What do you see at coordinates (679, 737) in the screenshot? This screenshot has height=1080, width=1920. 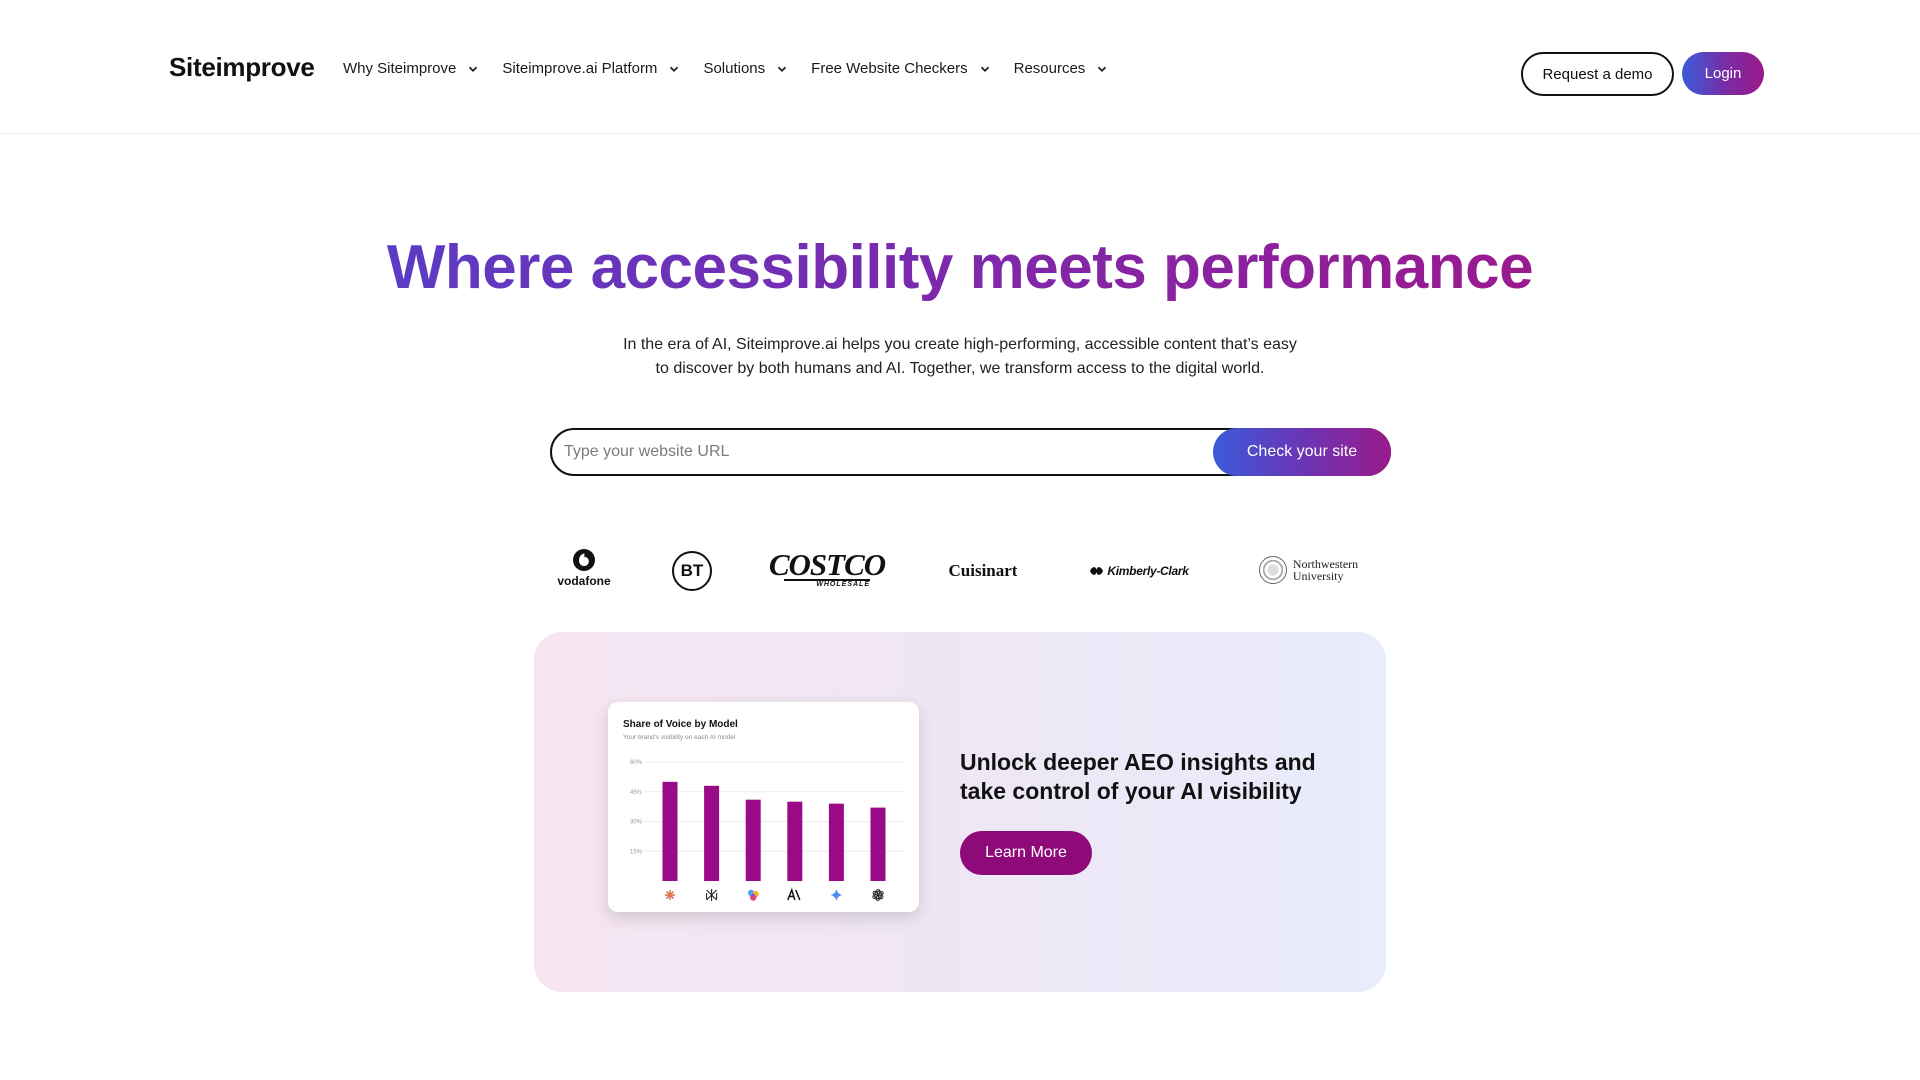 I see `chart-subtitle: Your brand's visibility on each AI model` at bounding box center [679, 737].